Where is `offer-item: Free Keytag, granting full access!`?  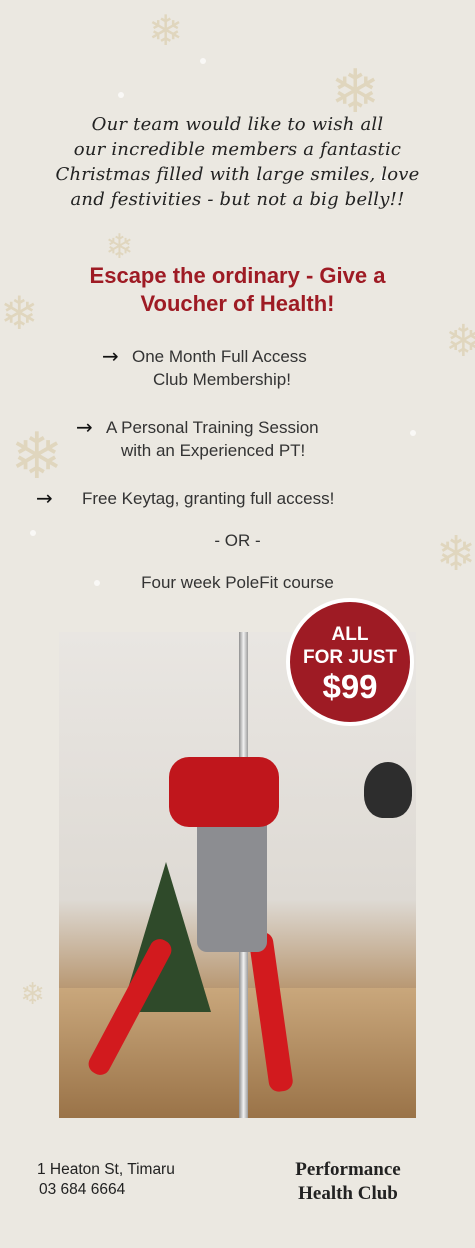
offer-item: Free Keytag, granting full access! is located at coordinates (208, 498).